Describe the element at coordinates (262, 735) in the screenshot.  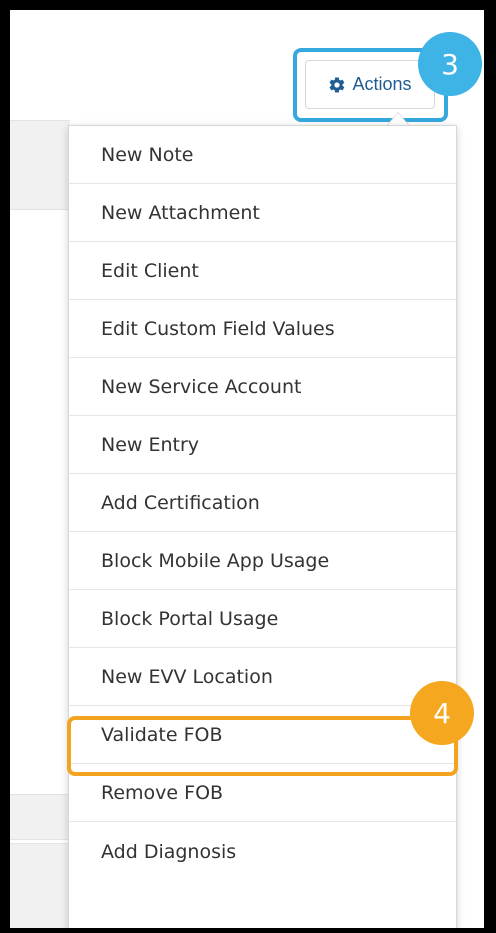
I see `menu-item-validate-fob: Validate FOB` at that location.